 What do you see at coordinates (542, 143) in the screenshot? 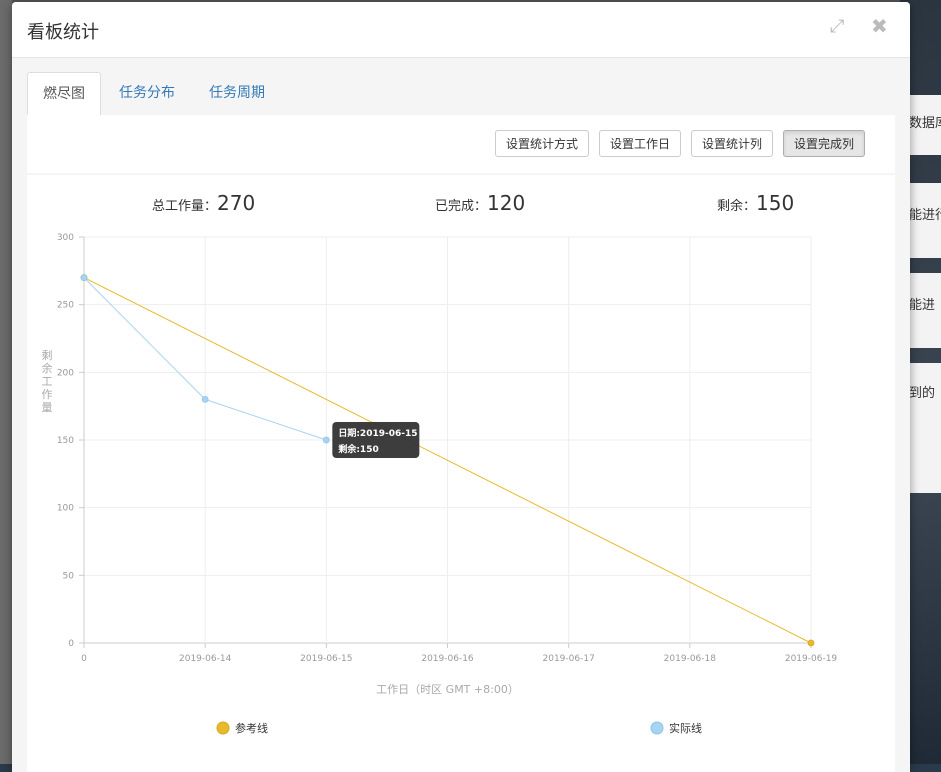
I see `set-stat-mode-button: 设置统计方式` at bounding box center [542, 143].